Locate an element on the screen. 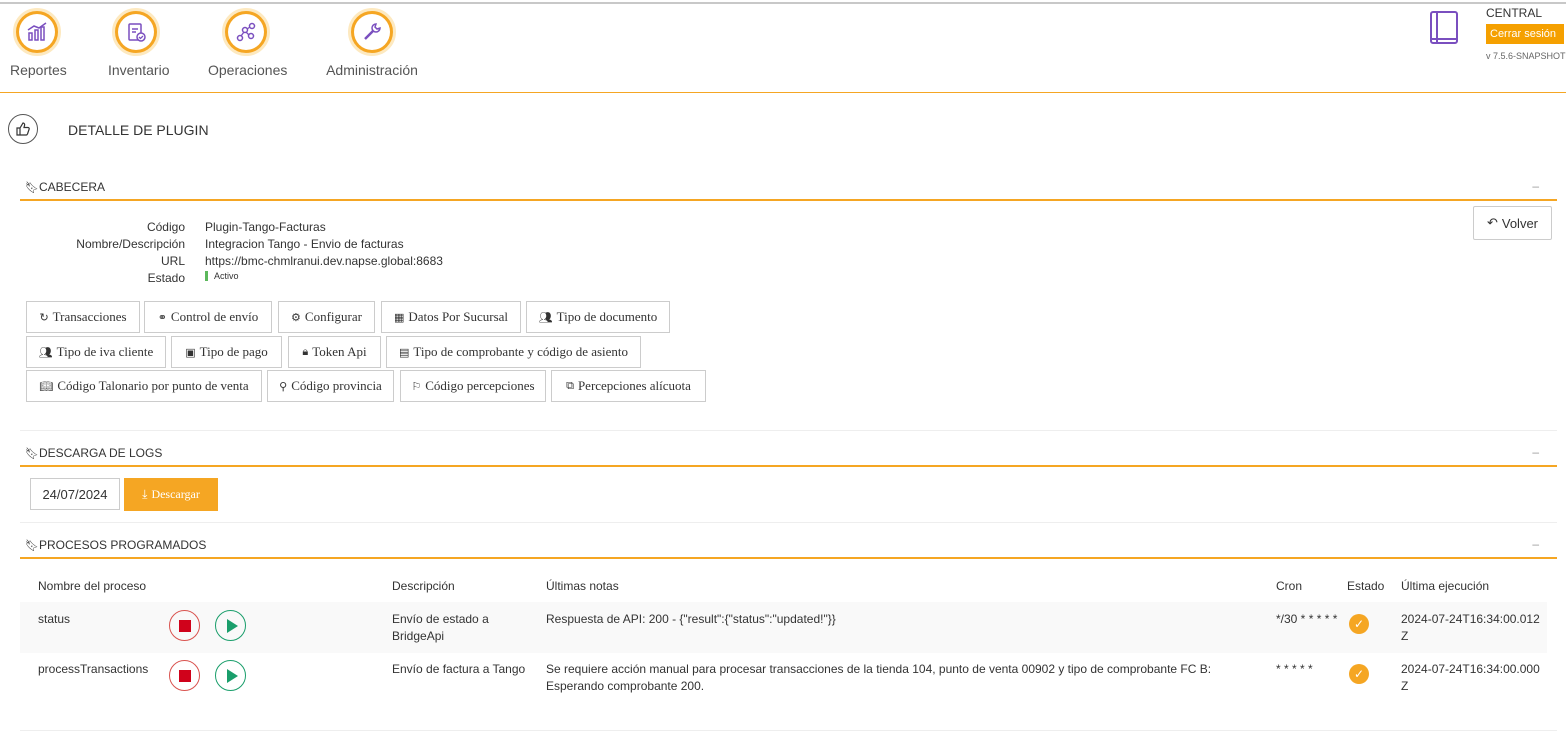 Image resolution: width=1566 pixels, height=735 pixels. header-divider is located at coordinates (783, 92).